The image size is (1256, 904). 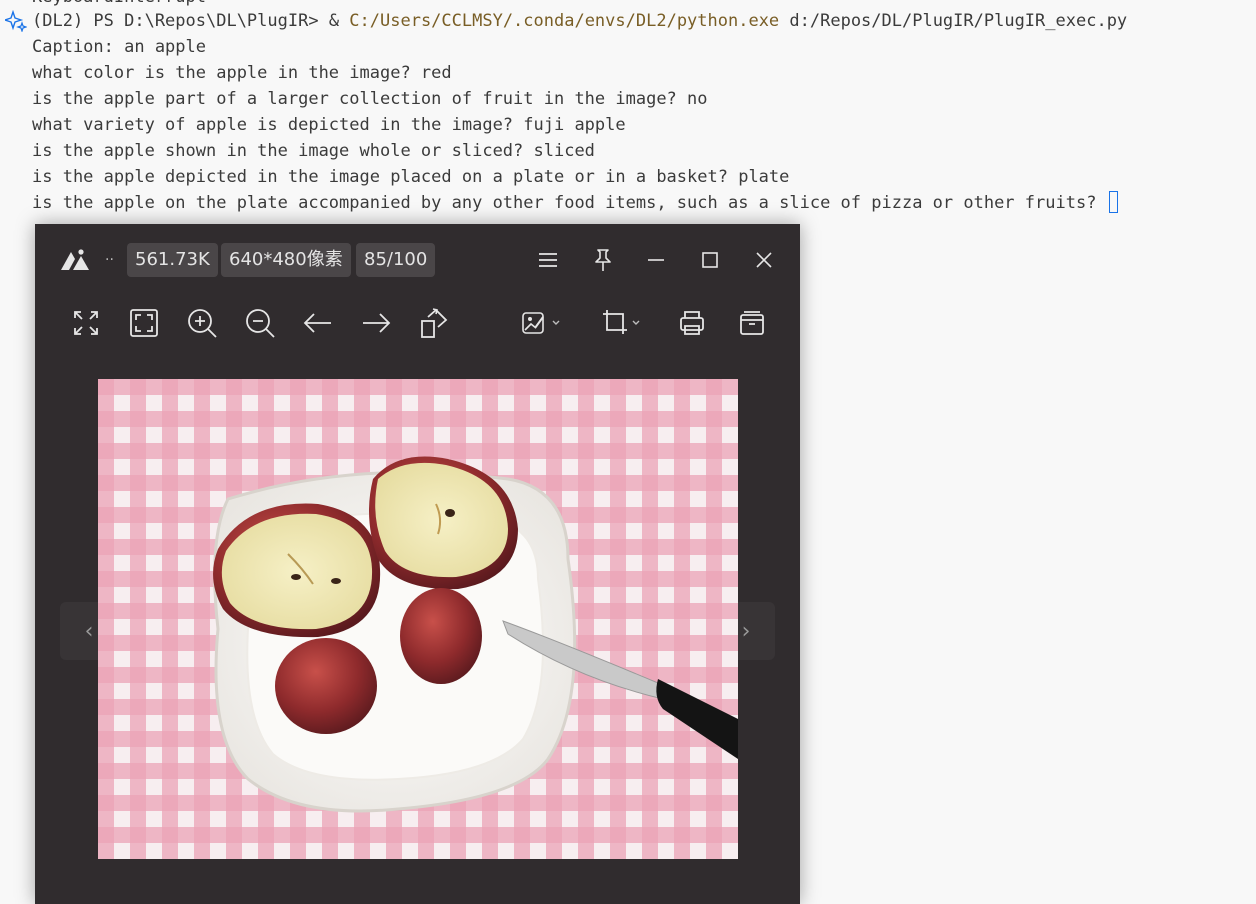 What do you see at coordinates (202, 323) in the screenshot?
I see `zoom-in-icon` at bounding box center [202, 323].